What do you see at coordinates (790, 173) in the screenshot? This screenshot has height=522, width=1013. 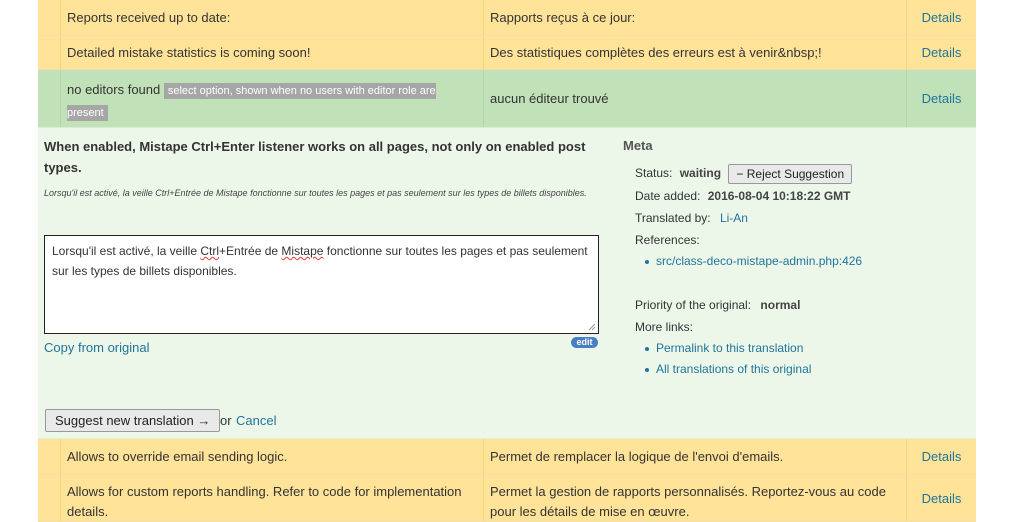 I see `reject-suggestion-button: − Reject Suggestion` at bounding box center [790, 173].